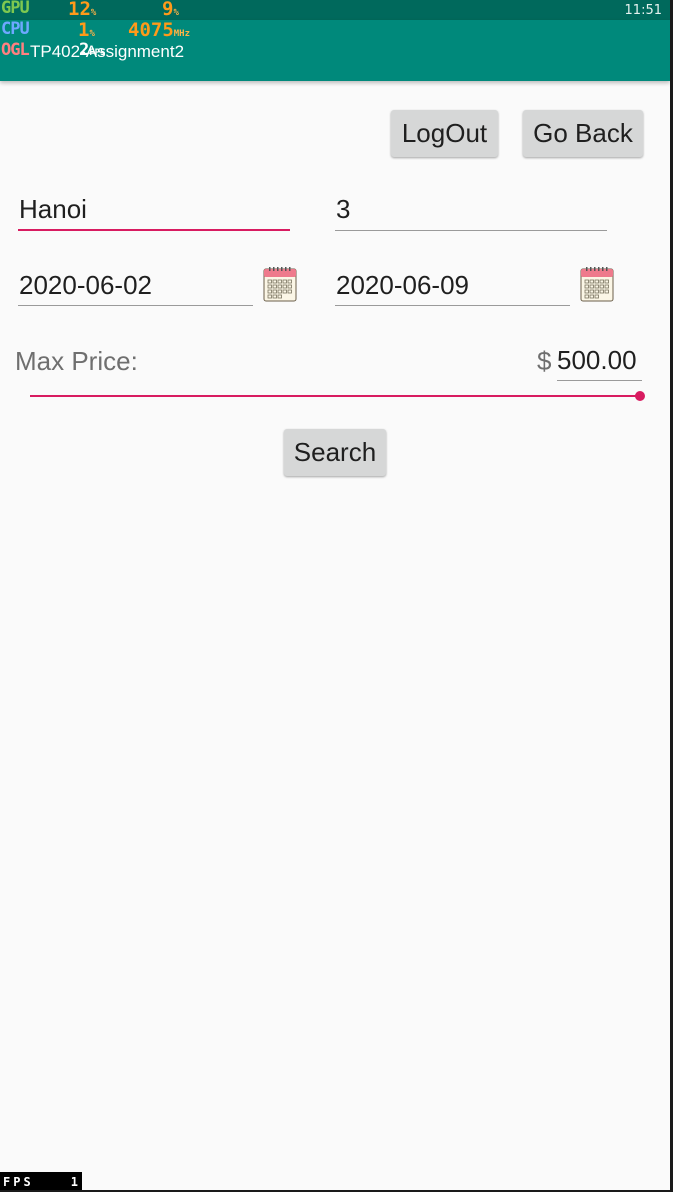 This screenshot has width=673, height=1192. I want to click on overlay-cpu-freq: 4075MHz, so click(159, 30).